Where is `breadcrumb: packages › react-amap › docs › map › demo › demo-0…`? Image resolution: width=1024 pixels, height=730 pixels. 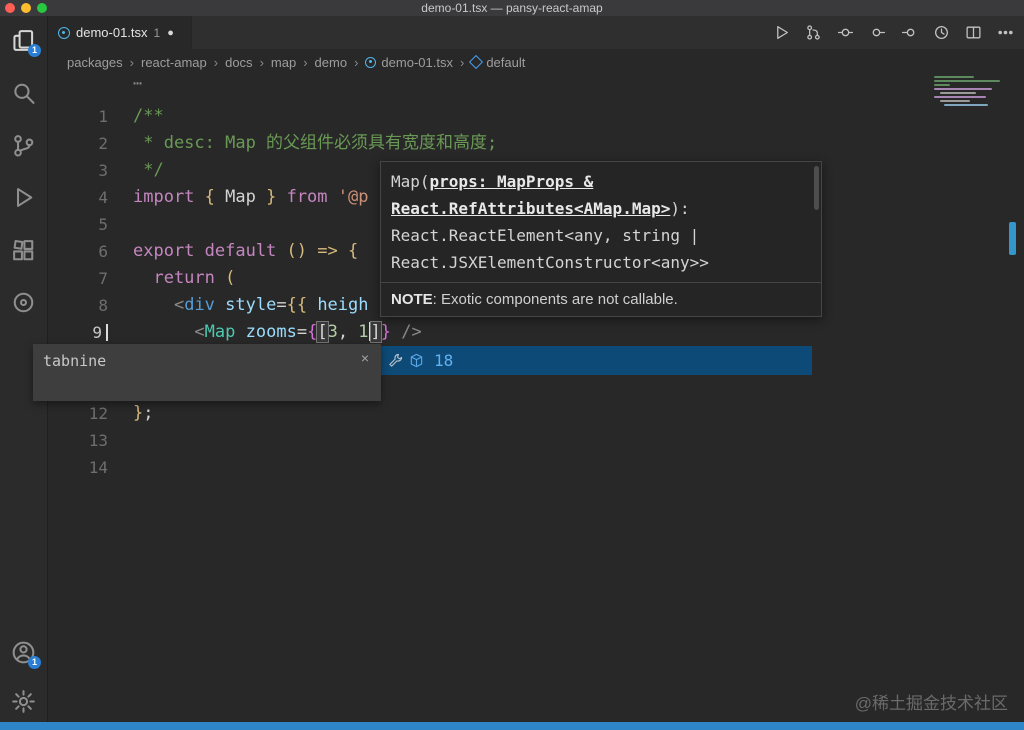 breadcrumb: packages › react-amap › docs › map › demo › demo-0… is located at coordinates (536, 62).